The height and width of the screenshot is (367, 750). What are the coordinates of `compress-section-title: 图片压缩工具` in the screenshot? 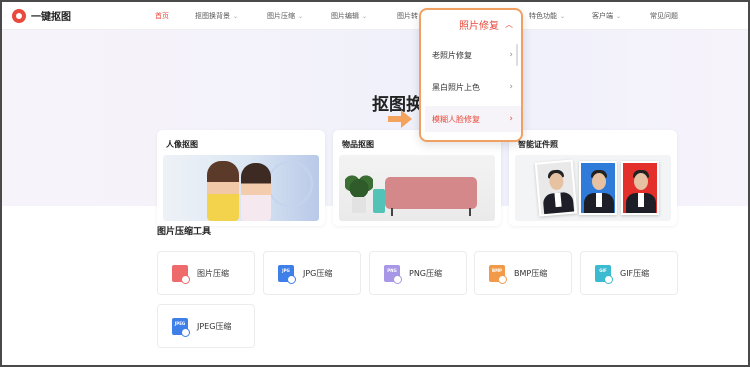 It's located at (184, 232).